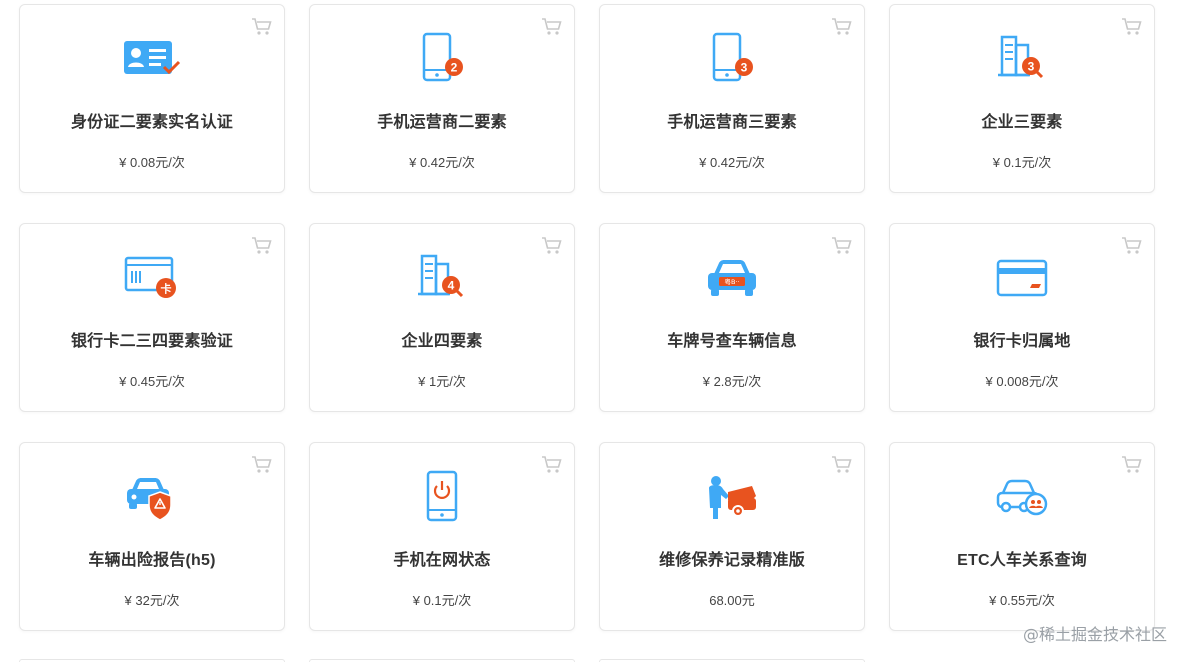 The width and height of the screenshot is (1185, 662). What do you see at coordinates (442, 381) in the screenshot?
I see `product-price: ¥ 1元/次` at bounding box center [442, 381].